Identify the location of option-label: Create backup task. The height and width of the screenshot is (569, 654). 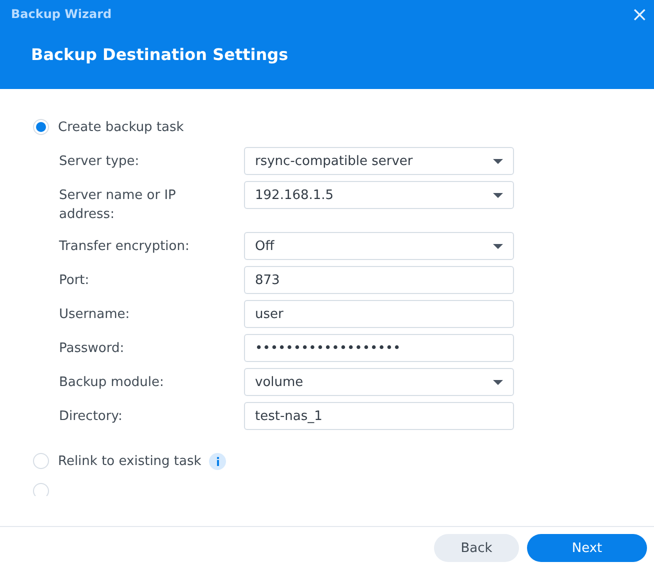
(121, 127).